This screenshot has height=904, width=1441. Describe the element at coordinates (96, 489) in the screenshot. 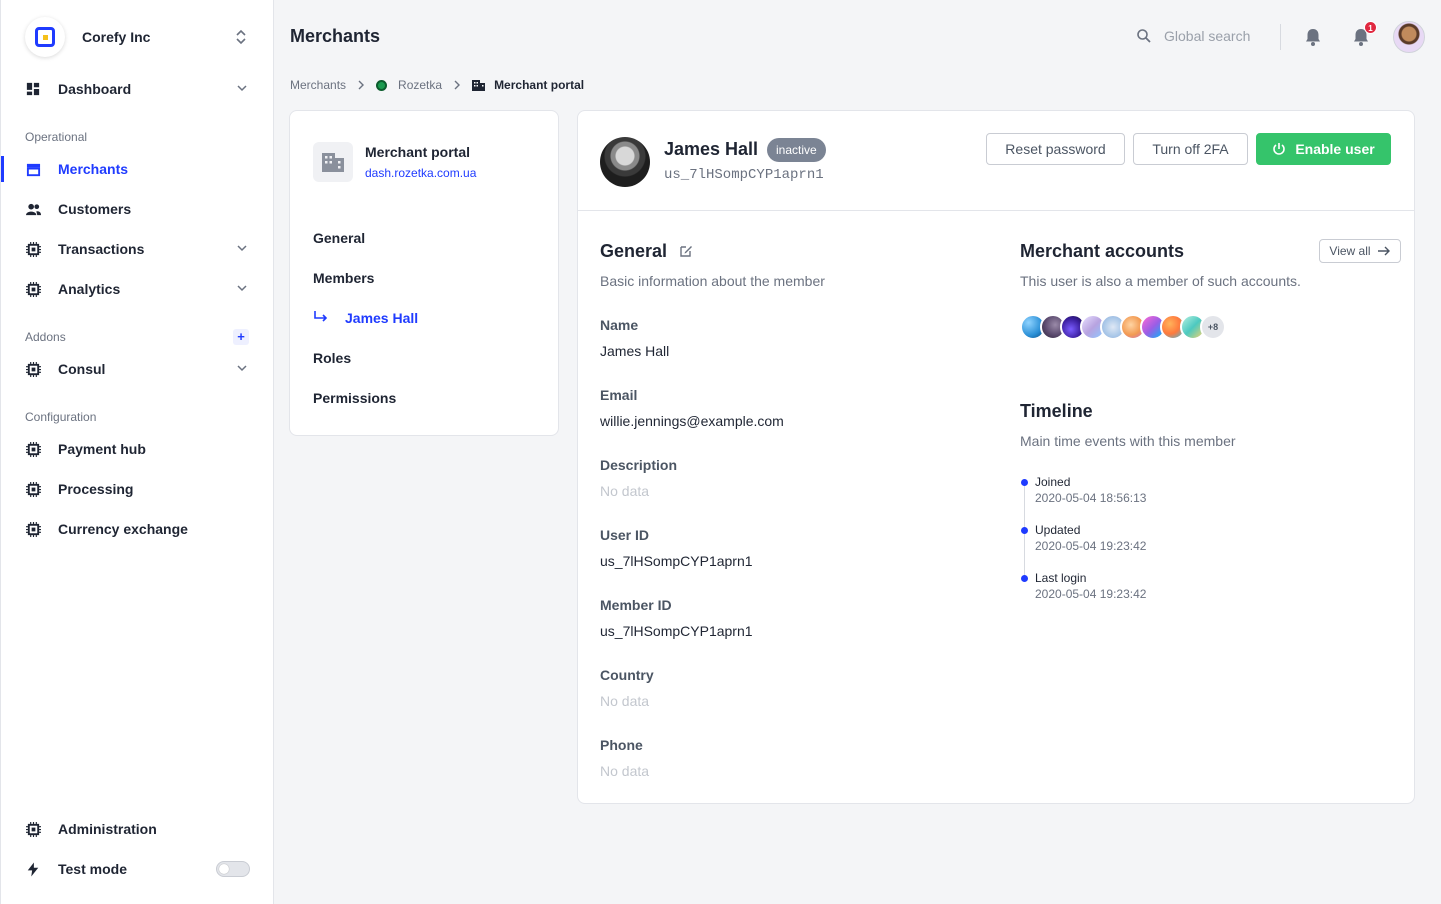

I see `sidebar-item-label: Processing` at that location.